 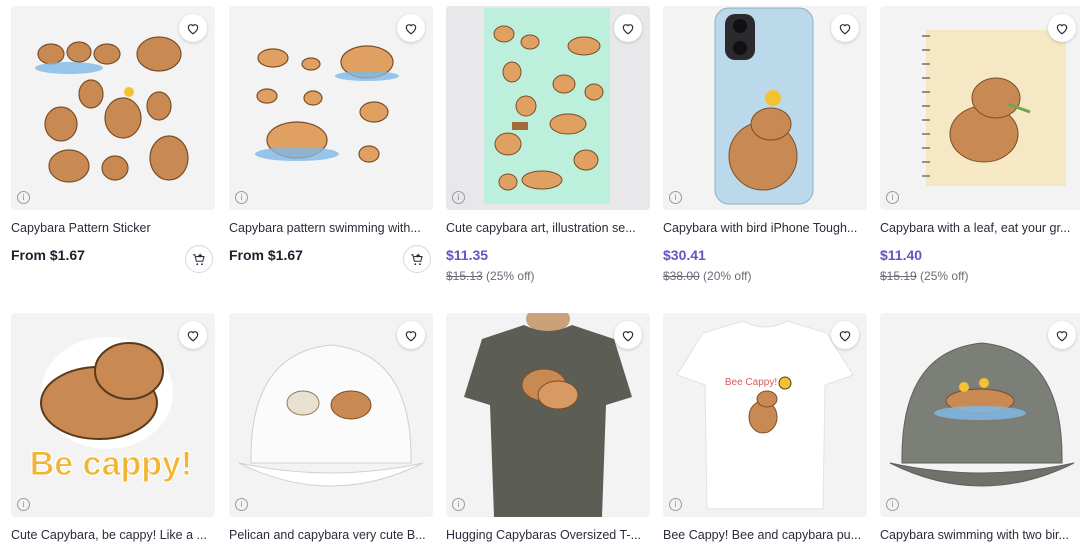 What do you see at coordinates (765, 415) in the screenshot?
I see `product-image: Bee Cappy! i` at bounding box center [765, 415].